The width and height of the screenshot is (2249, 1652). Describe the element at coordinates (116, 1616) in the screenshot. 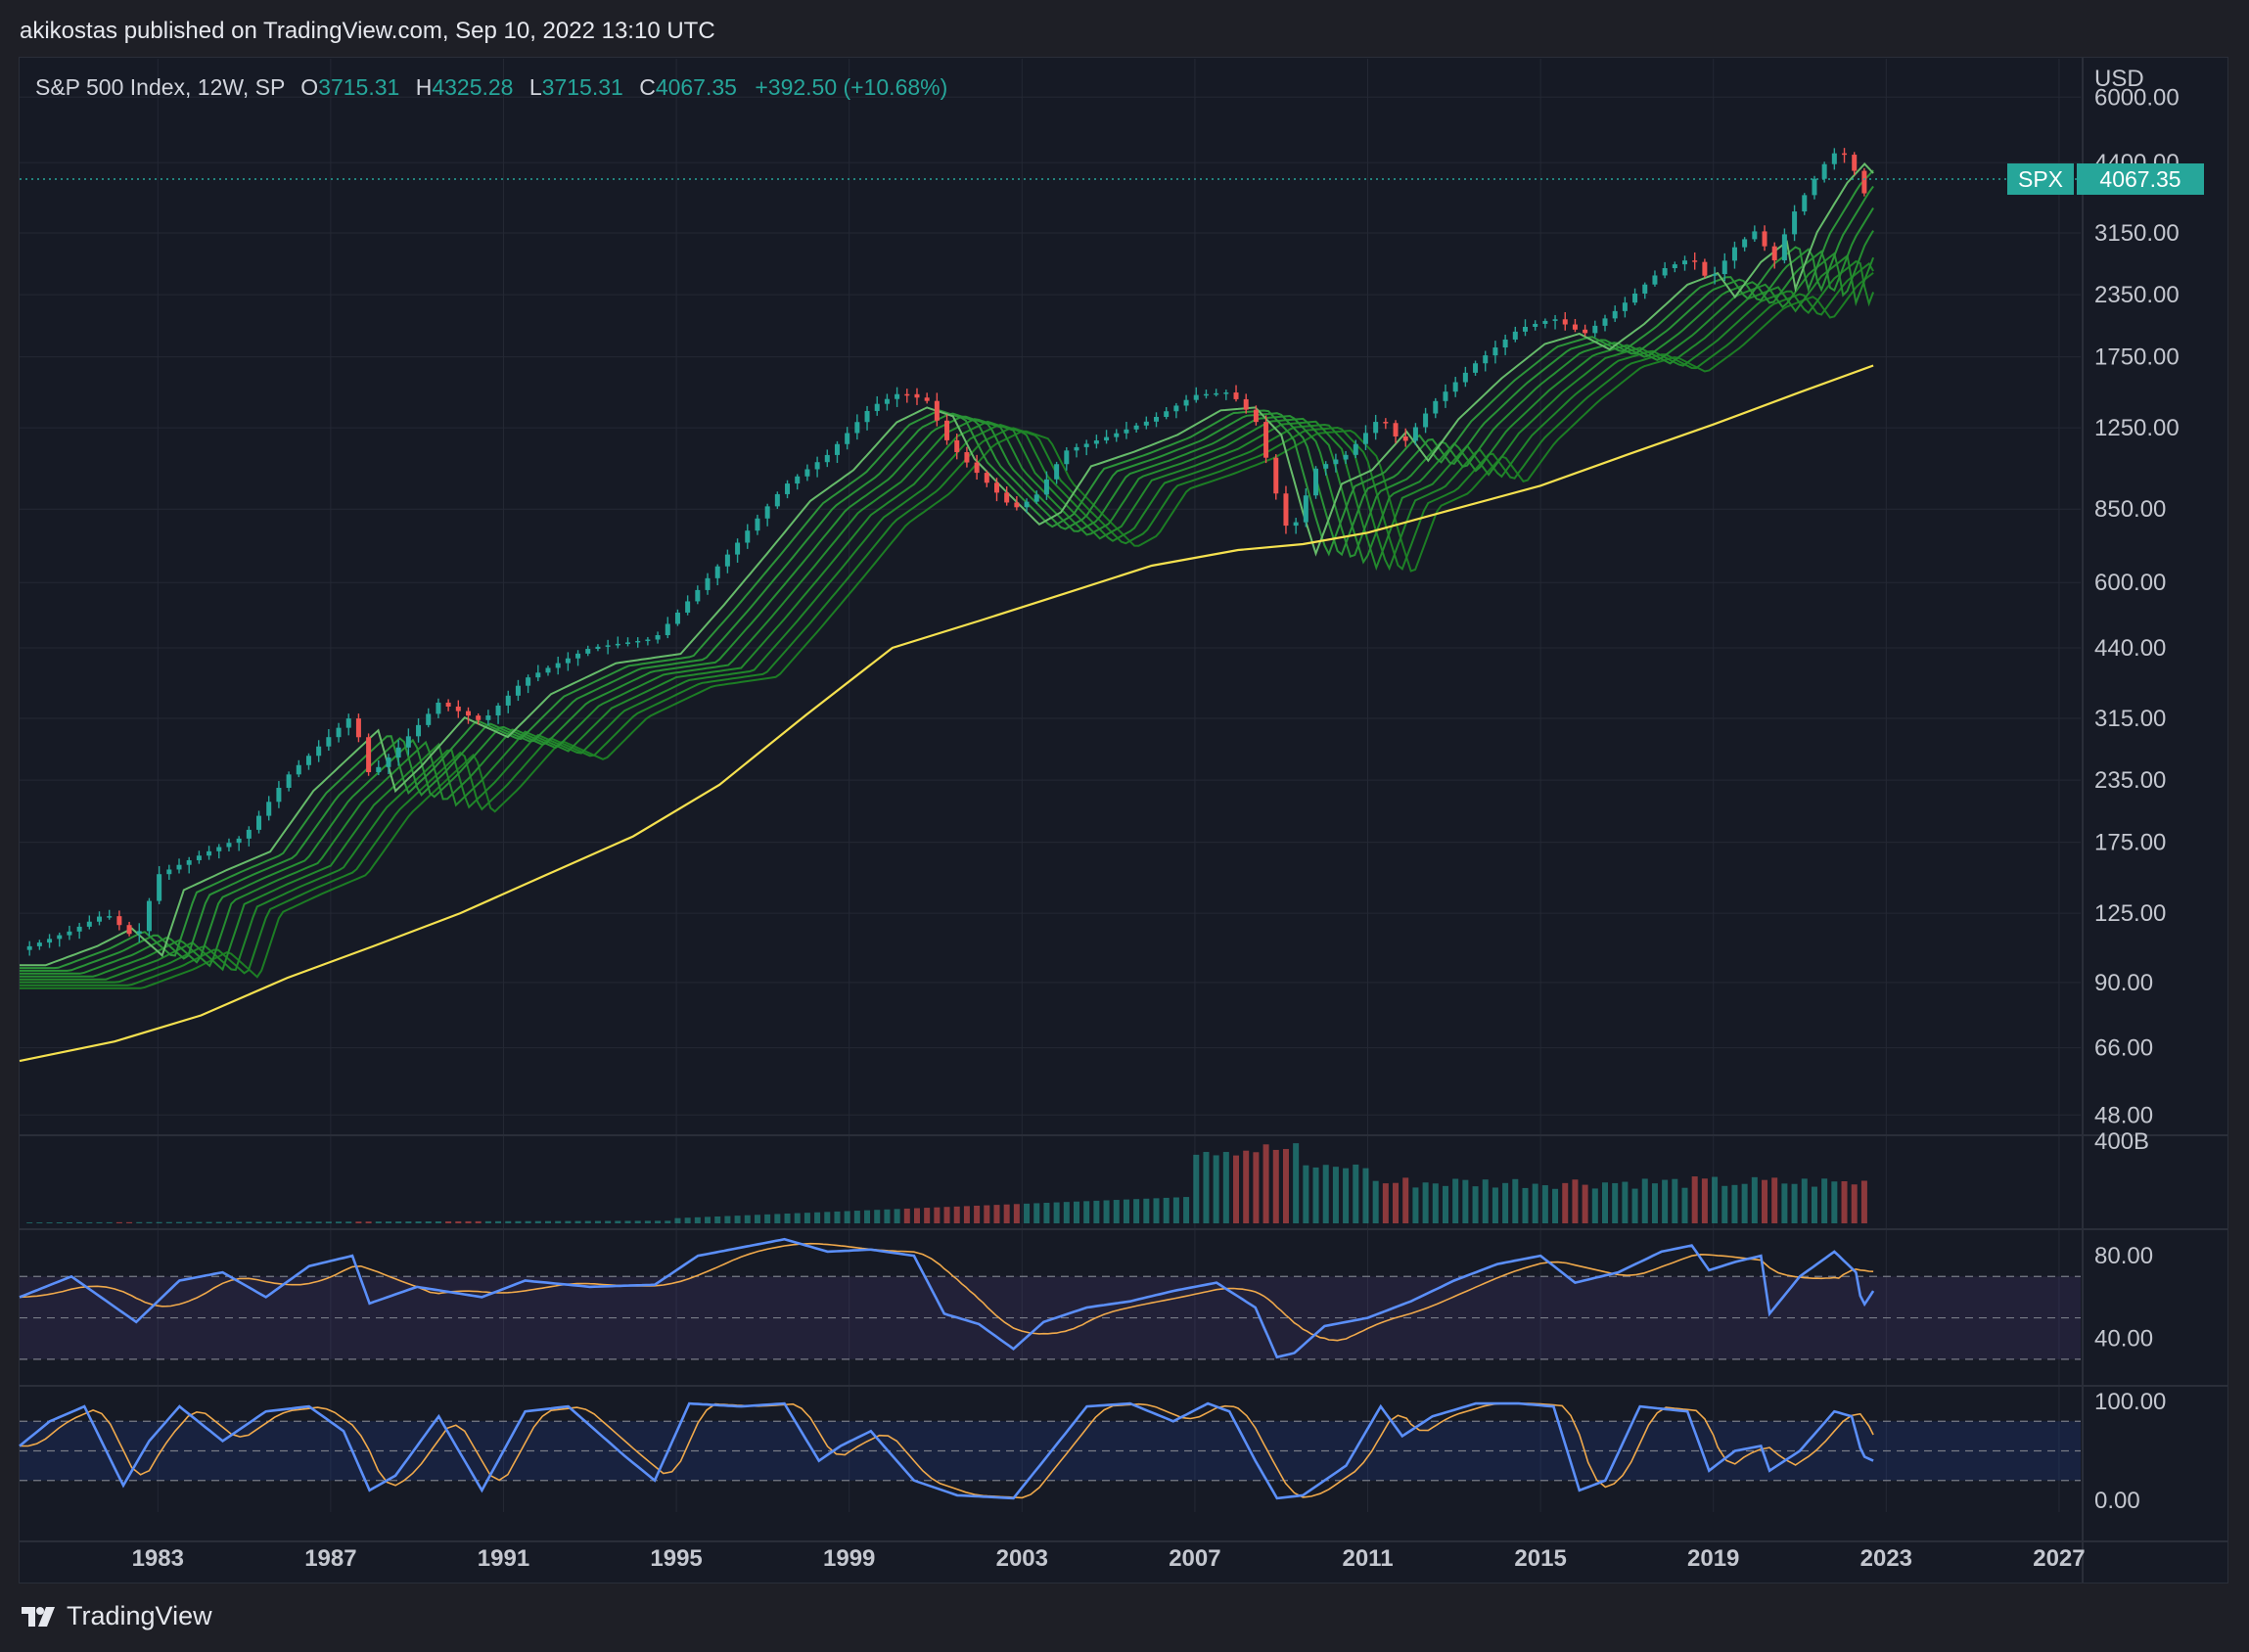

I see `tradingview-logo: TradingView` at that location.